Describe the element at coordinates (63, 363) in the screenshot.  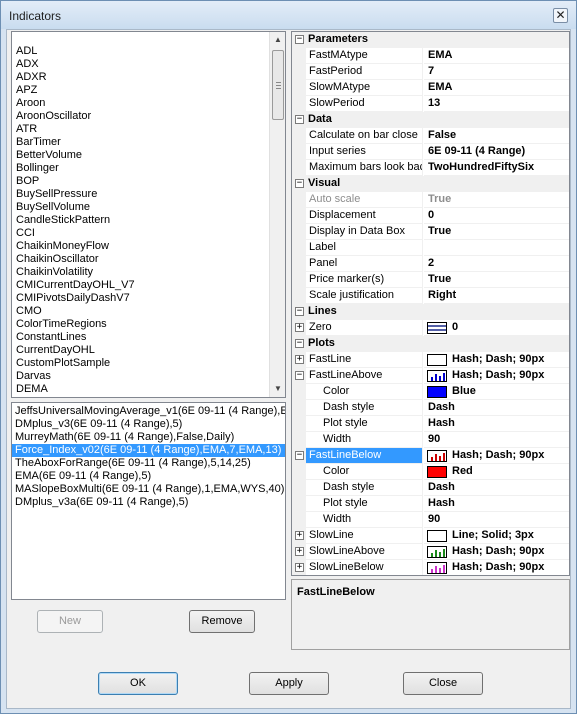
I see `indicator-list-item: CustomPlotSample` at that location.